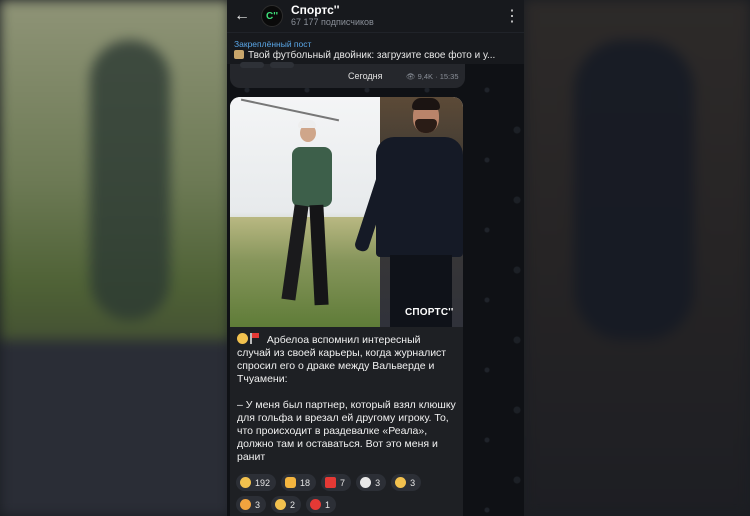  I want to click on heart-eyes-icon, so click(281, 504).